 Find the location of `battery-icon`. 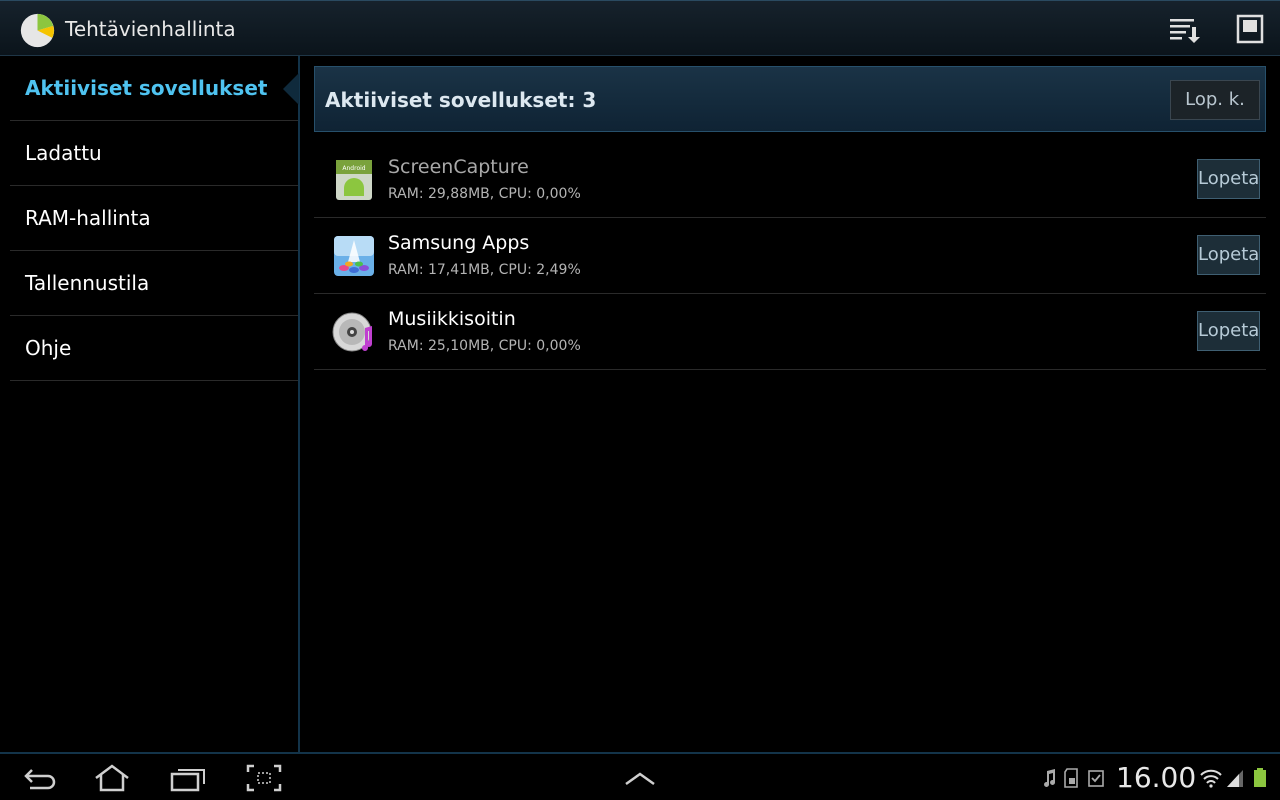

battery-icon is located at coordinates (1260, 777).